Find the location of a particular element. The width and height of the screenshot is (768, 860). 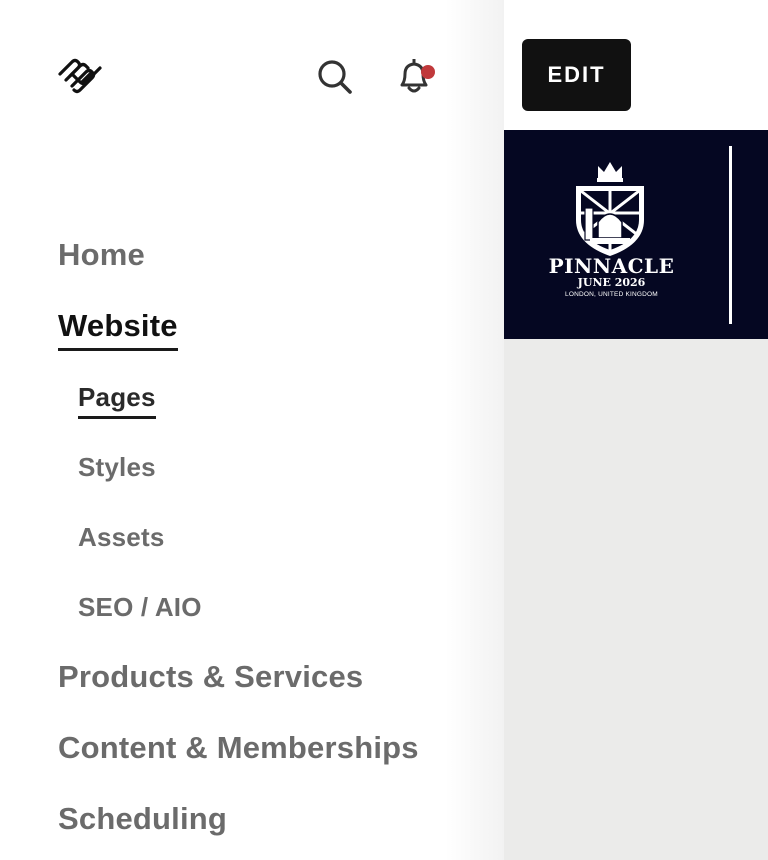

bell-icon is located at coordinates (415, 77).